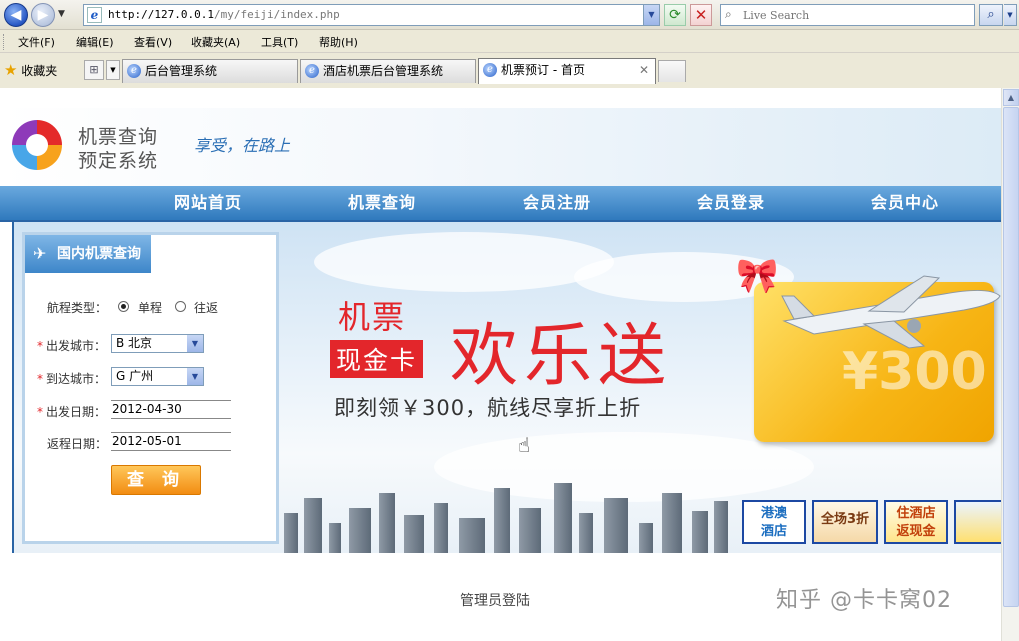 The width and height of the screenshot is (1019, 641). What do you see at coordinates (61, 14) in the screenshot?
I see `history-dropdown-icon: ▼` at bounding box center [61, 14].